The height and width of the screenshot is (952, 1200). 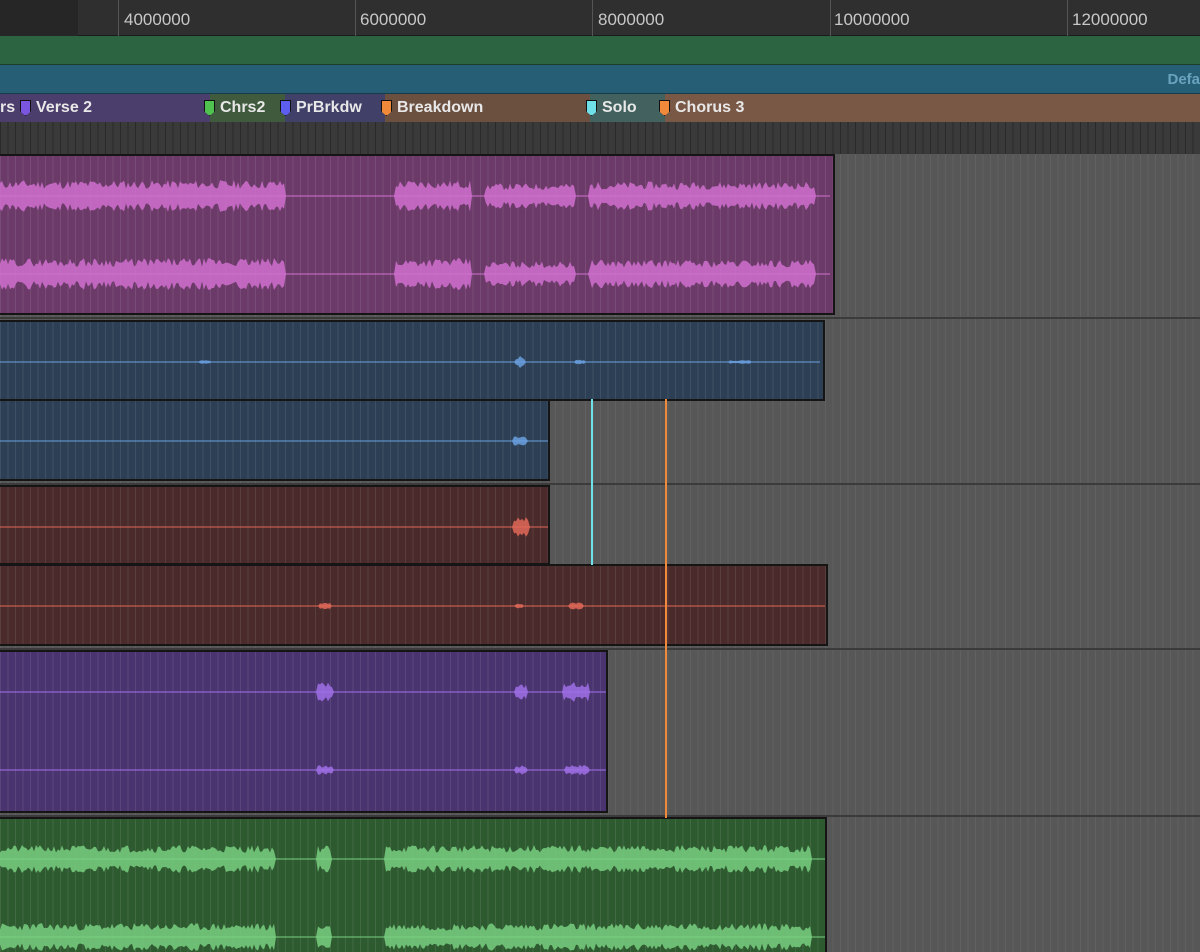 I want to click on audio-clip-red-lower, so click(x=414, y=605).